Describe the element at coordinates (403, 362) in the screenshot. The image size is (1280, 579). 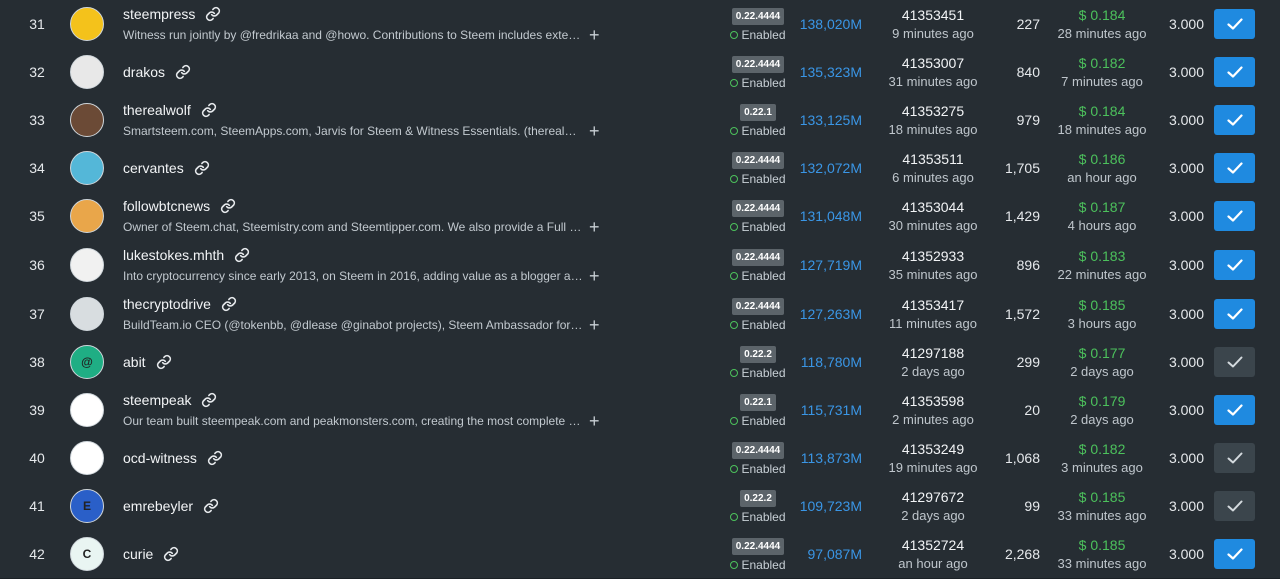
I see `witness-name-row: abit` at that location.